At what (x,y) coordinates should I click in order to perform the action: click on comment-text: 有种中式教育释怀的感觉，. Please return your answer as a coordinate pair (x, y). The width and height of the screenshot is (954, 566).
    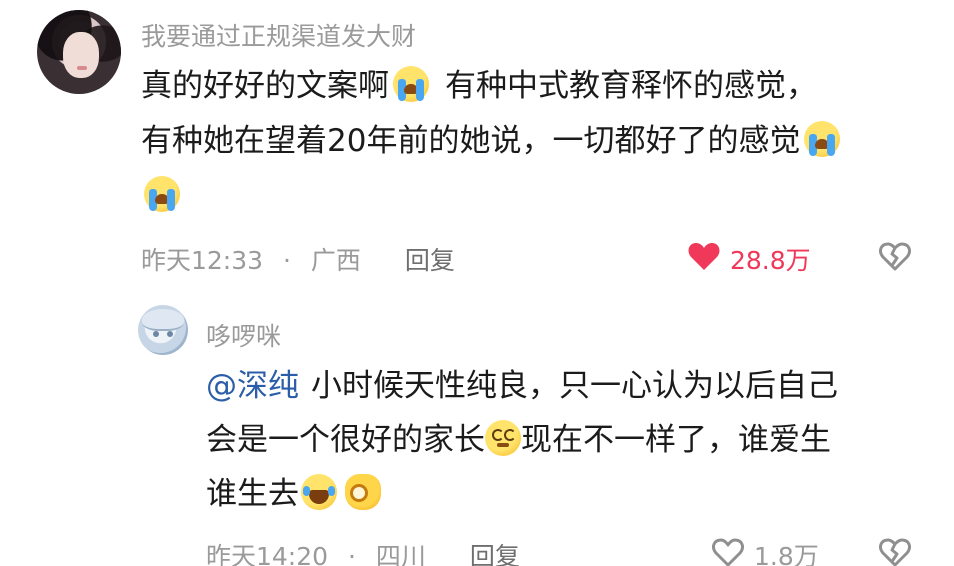
    Looking at the image, I should click on (631, 86).